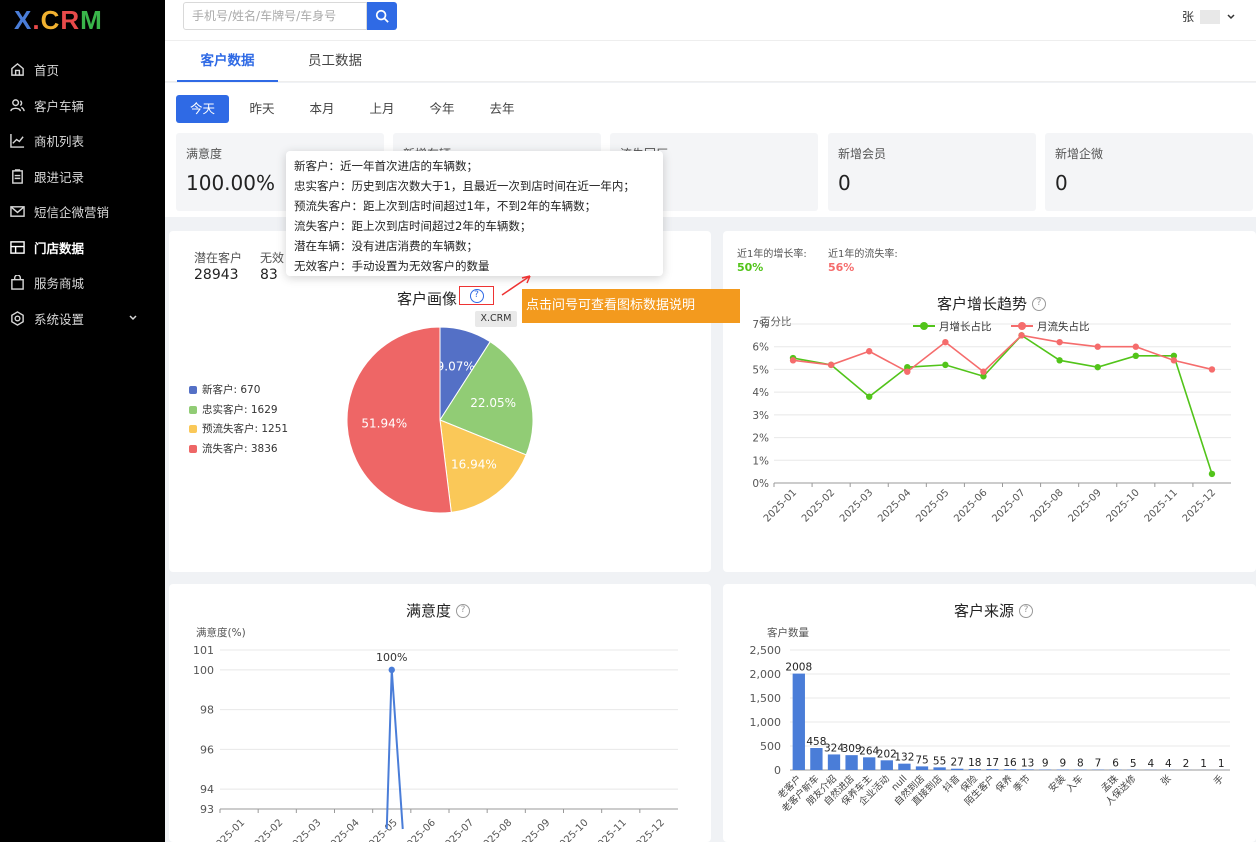 This screenshot has height=842, width=1256. Describe the element at coordinates (924, 326) in the screenshot. I see `legend-marker` at that location.